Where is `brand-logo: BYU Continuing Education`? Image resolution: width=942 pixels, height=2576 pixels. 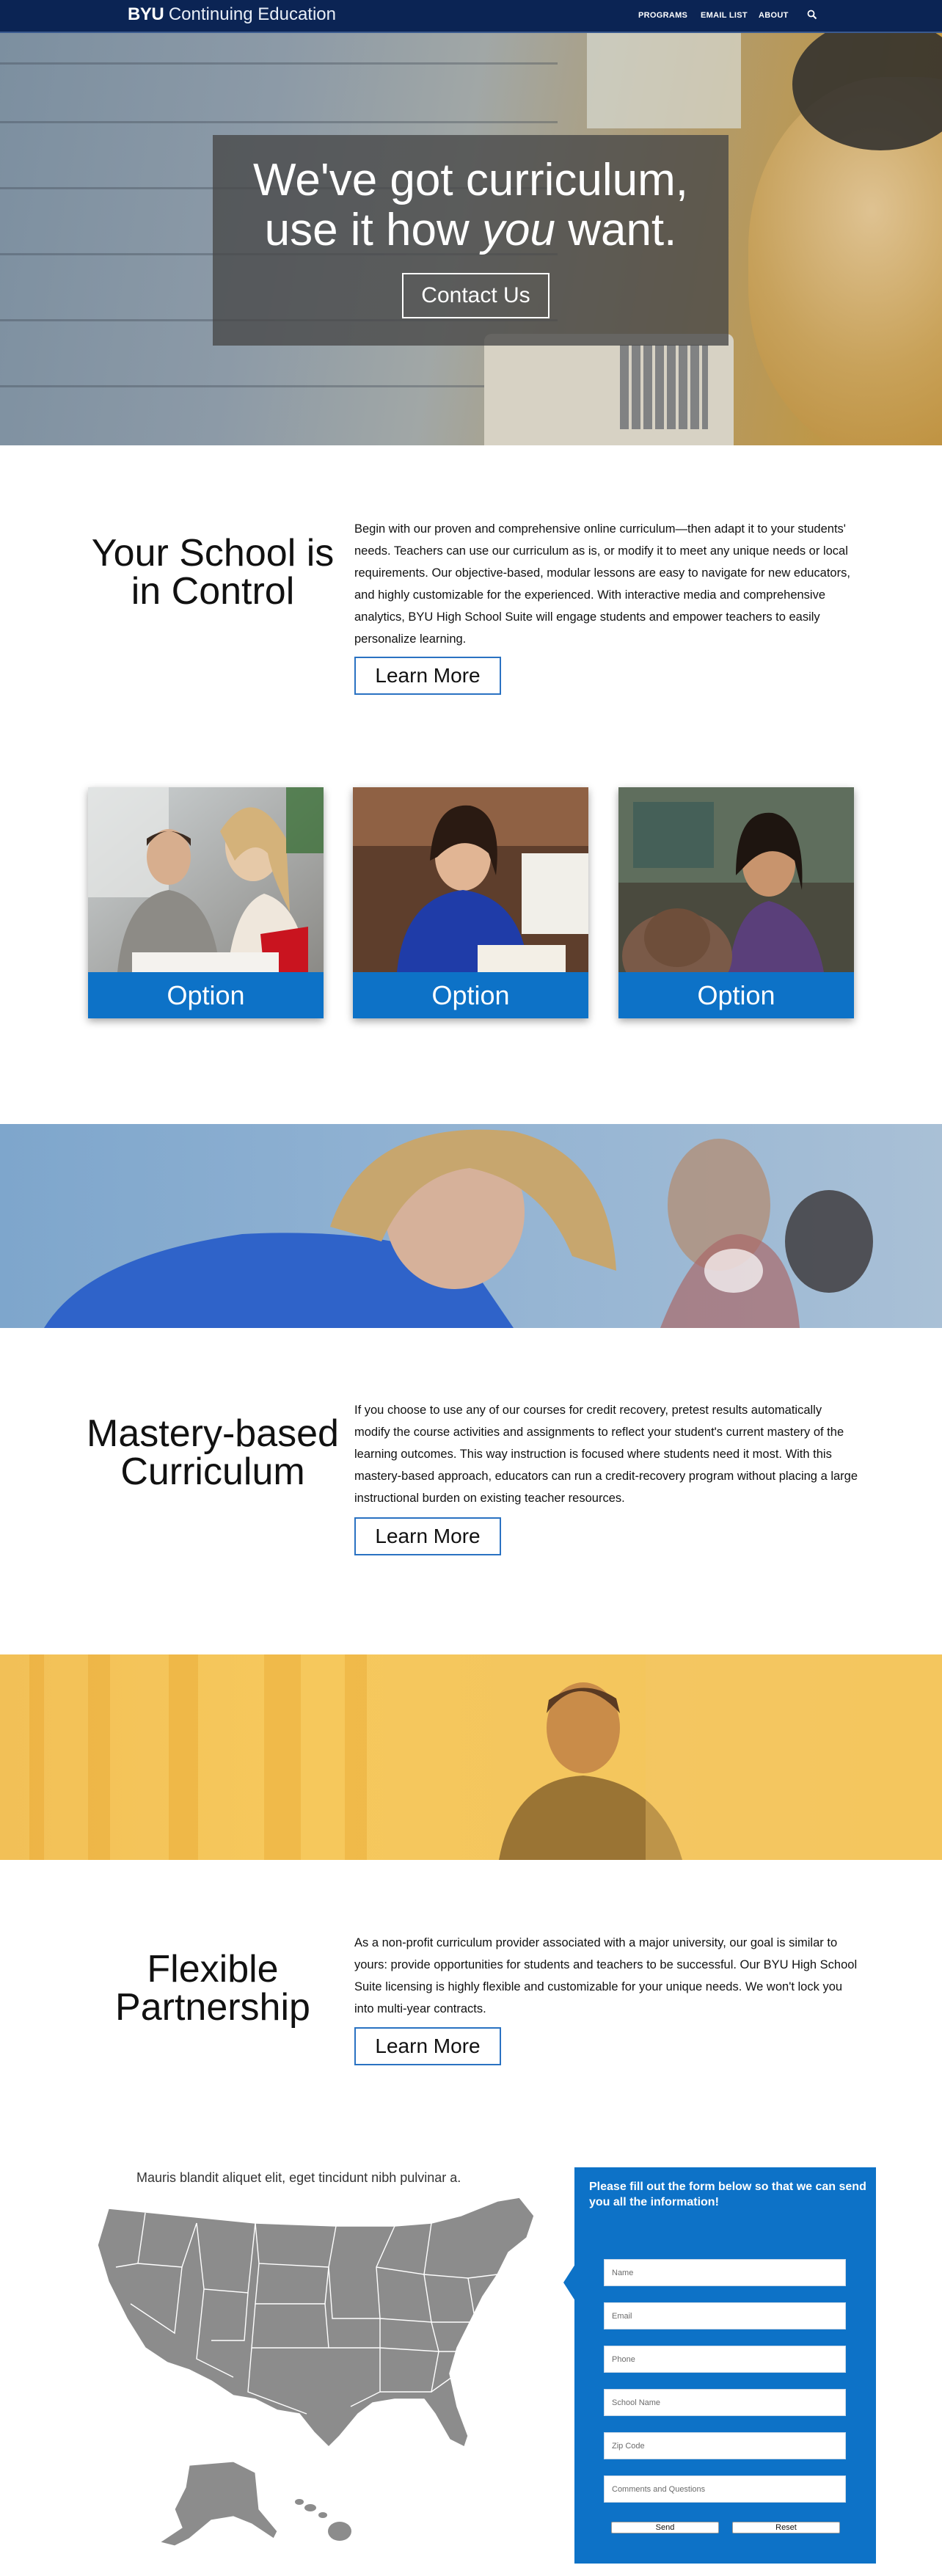
brand-logo: BYU Continuing Education is located at coordinates (232, 14).